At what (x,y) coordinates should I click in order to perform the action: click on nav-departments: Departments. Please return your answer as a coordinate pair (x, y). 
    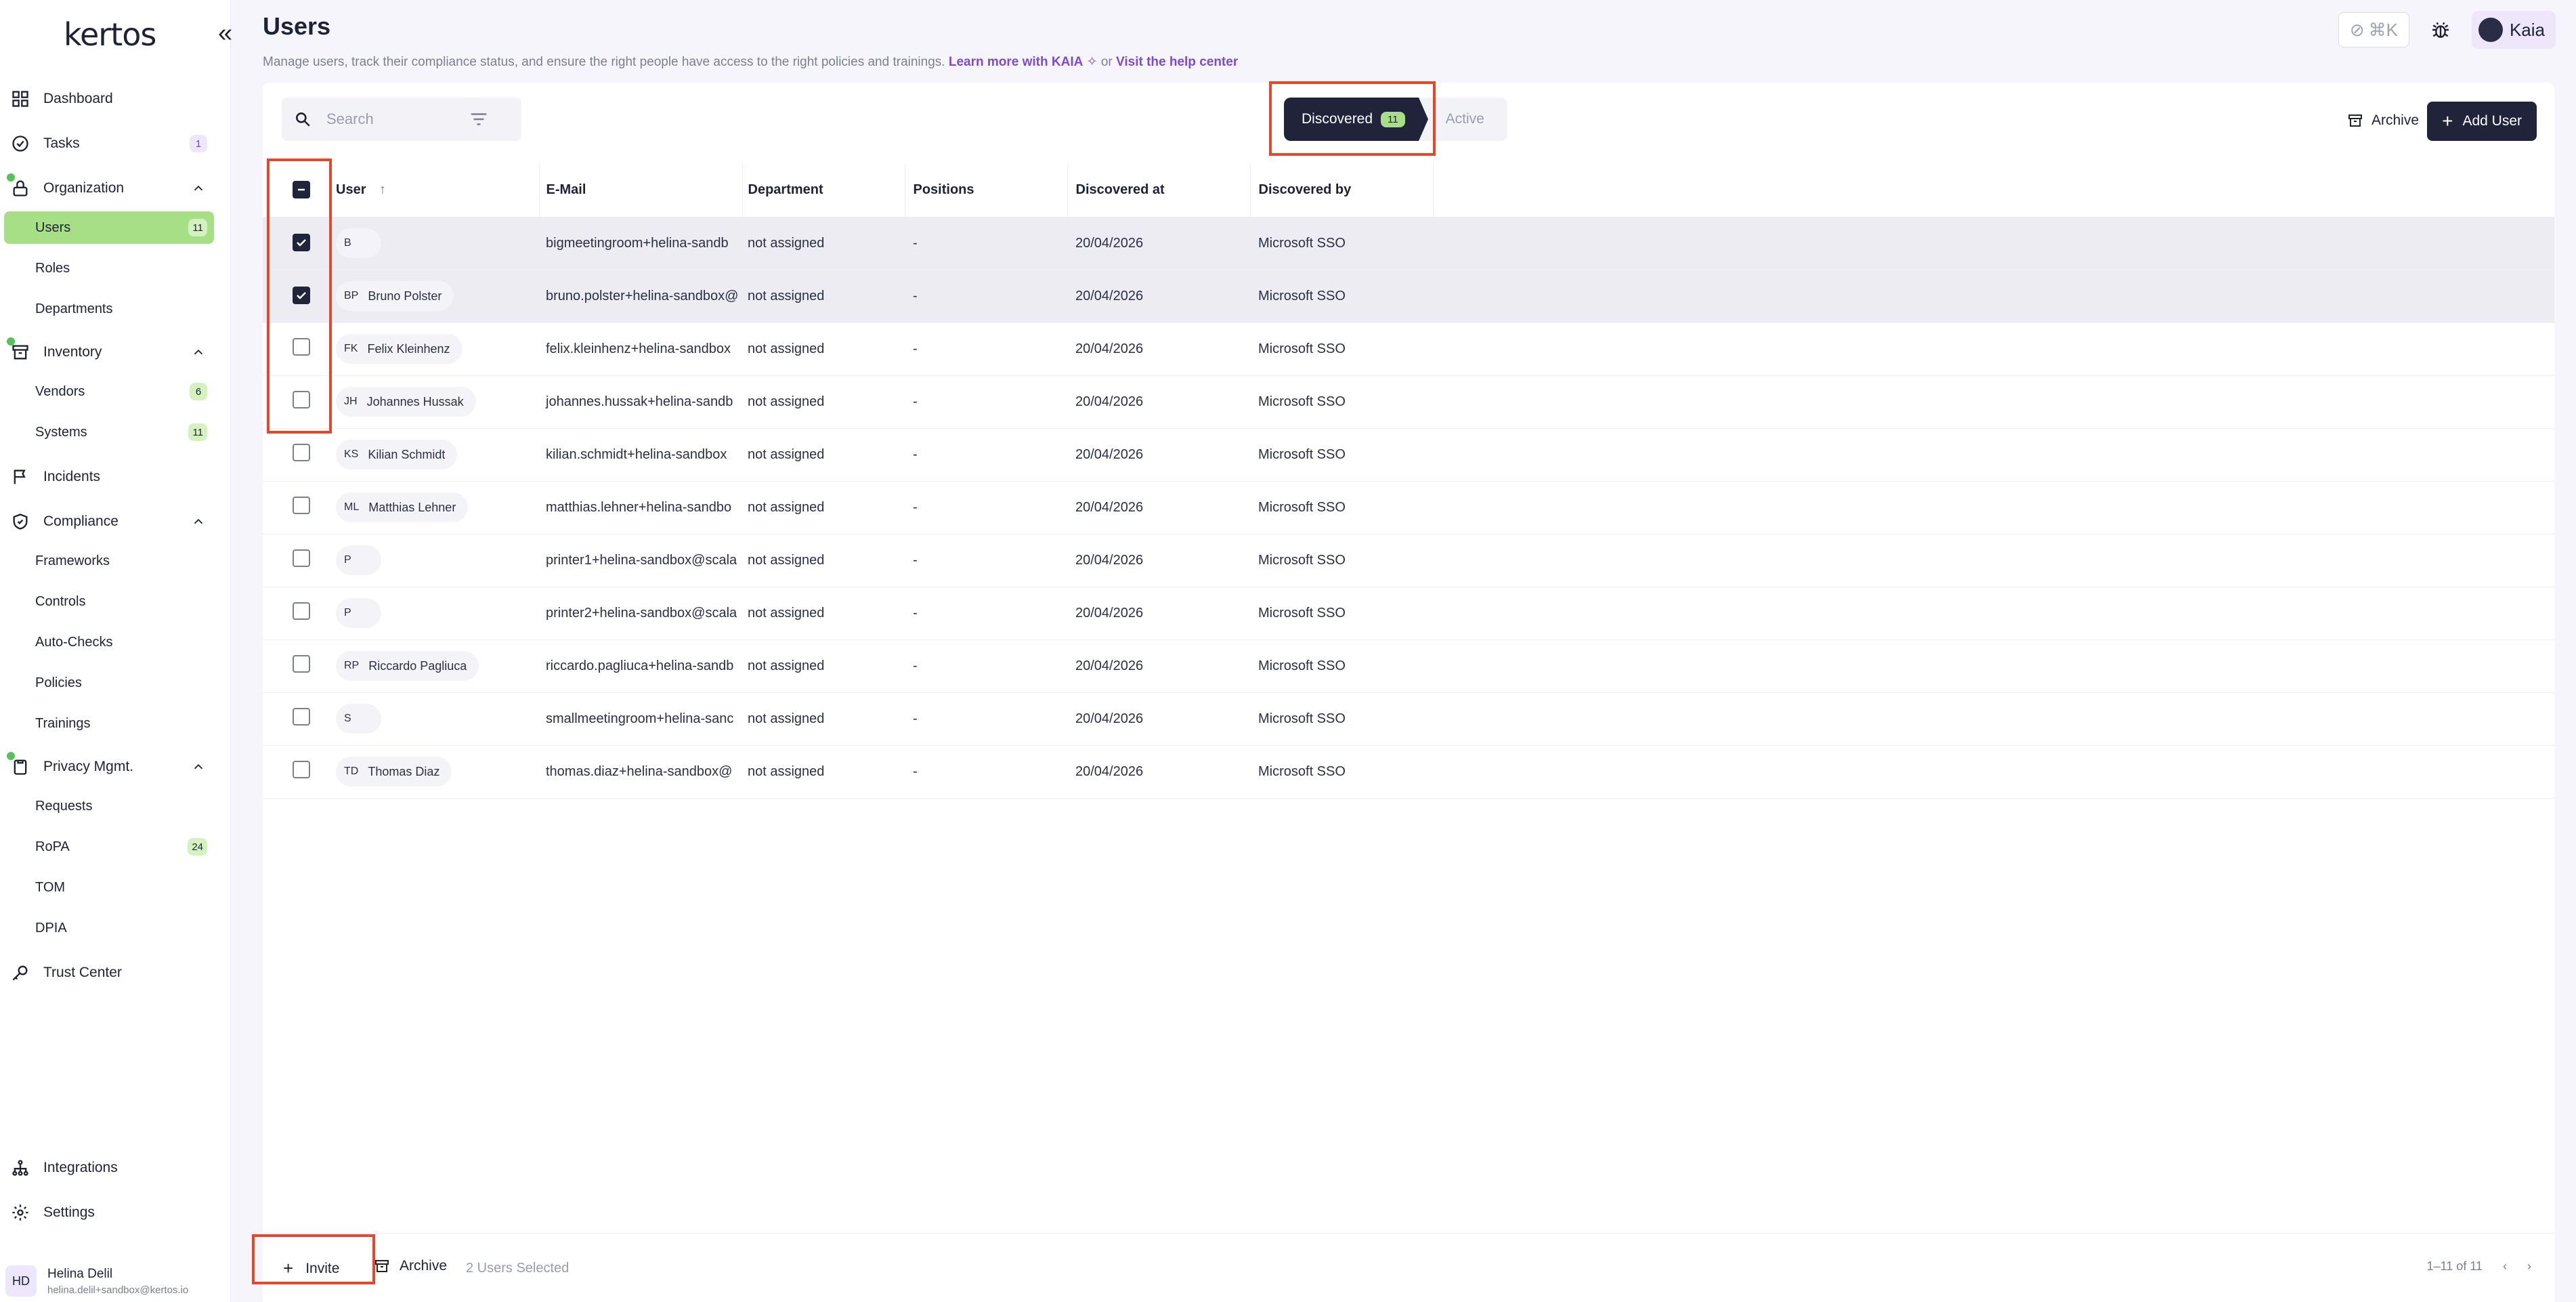
    Looking at the image, I should click on (109, 309).